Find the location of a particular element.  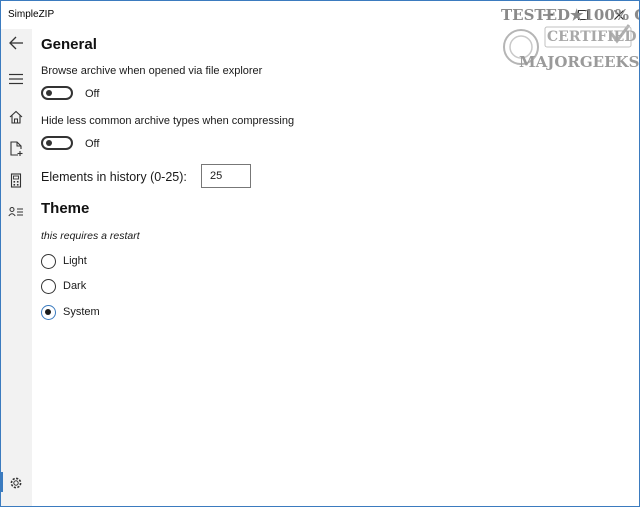

add-file-icon is located at coordinates (16, 148).